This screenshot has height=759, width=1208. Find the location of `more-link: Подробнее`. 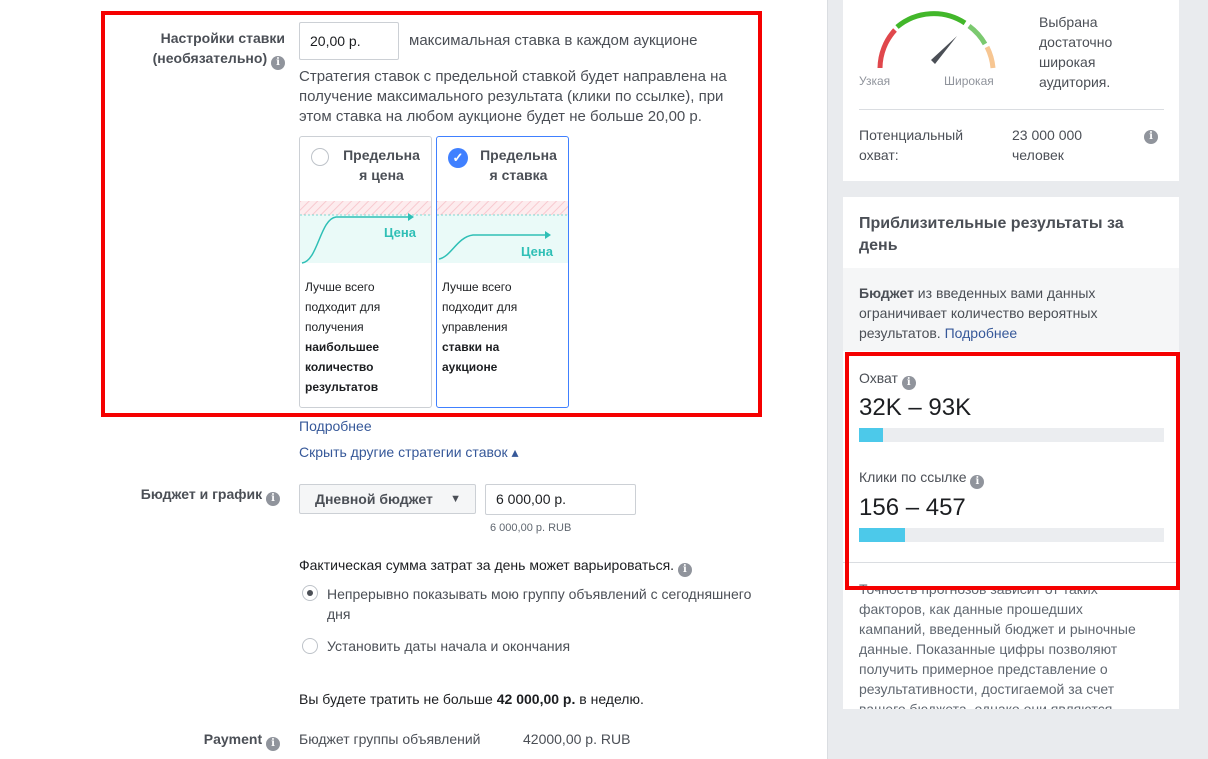

more-link: Подробнее is located at coordinates (335, 426).